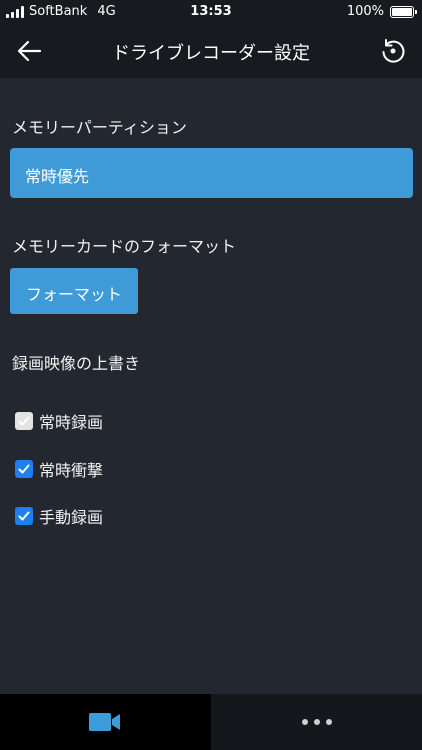 The height and width of the screenshot is (750, 422). What do you see at coordinates (124, 246) in the screenshot?
I see `format-label: メモリーカードのフォーマット` at bounding box center [124, 246].